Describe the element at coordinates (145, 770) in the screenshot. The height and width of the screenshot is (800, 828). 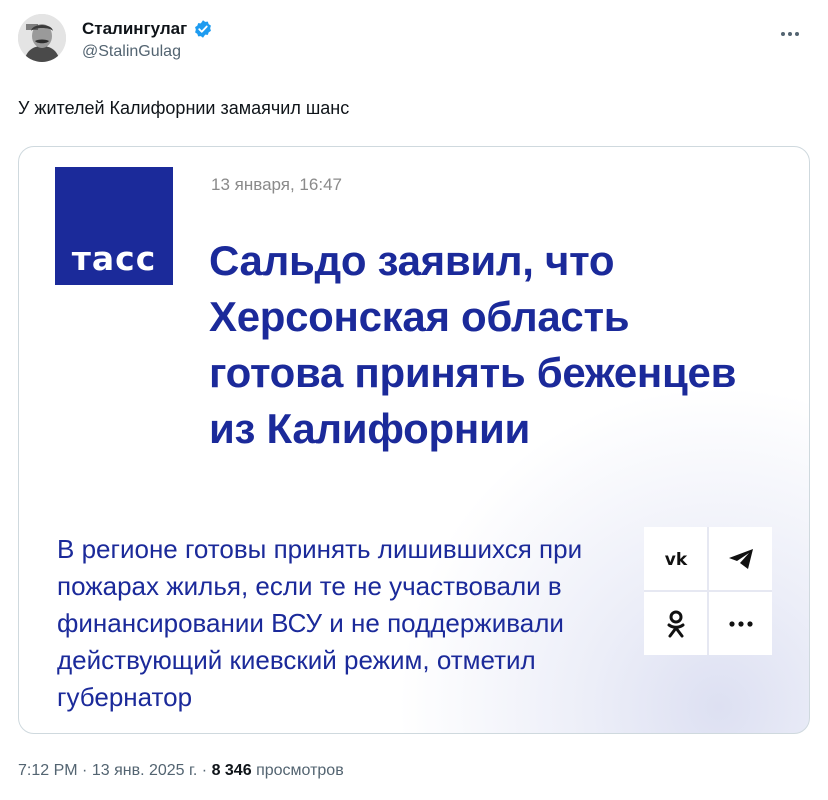
I see `tweet-date: 13 янв. 2025 г.` at that location.